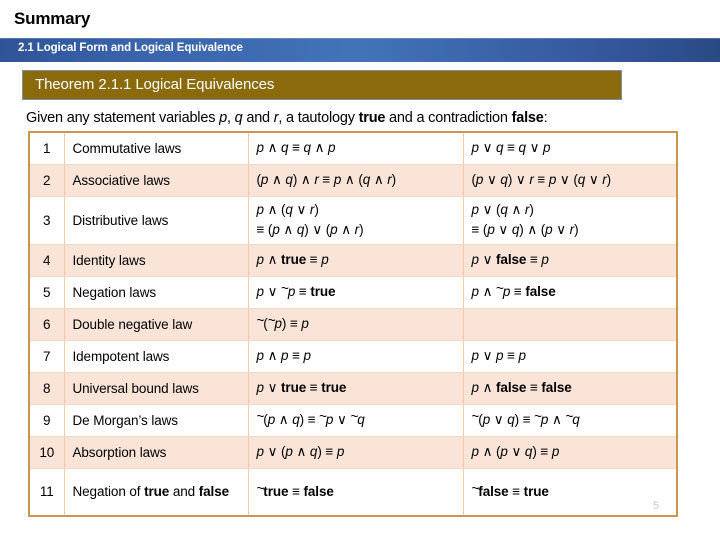 Image resolution: width=720 pixels, height=540 pixels. I want to click on row-number: 4, so click(47, 260).